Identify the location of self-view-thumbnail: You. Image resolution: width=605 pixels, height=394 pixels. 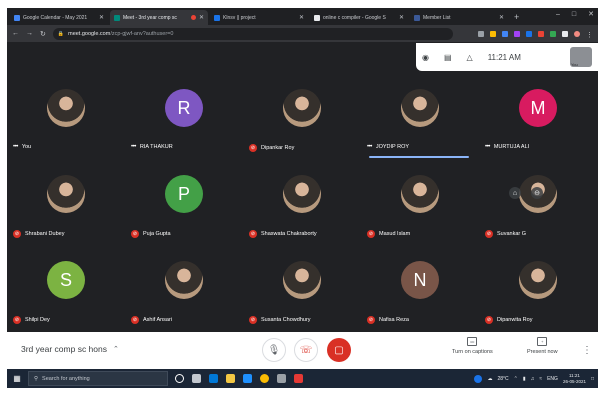
(581, 57).